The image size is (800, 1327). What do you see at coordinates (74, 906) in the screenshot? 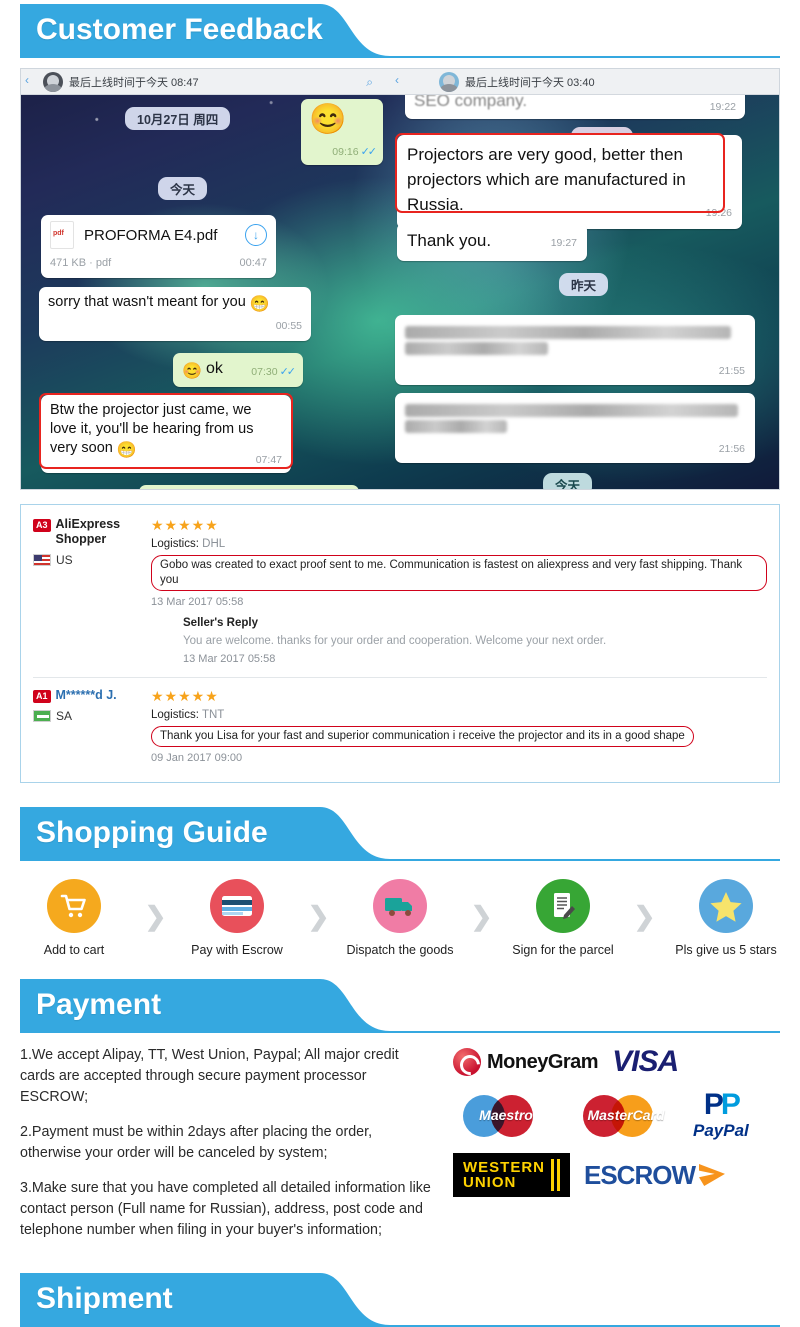
I see `shopping-cart-icon` at bounding box center [74, 906].